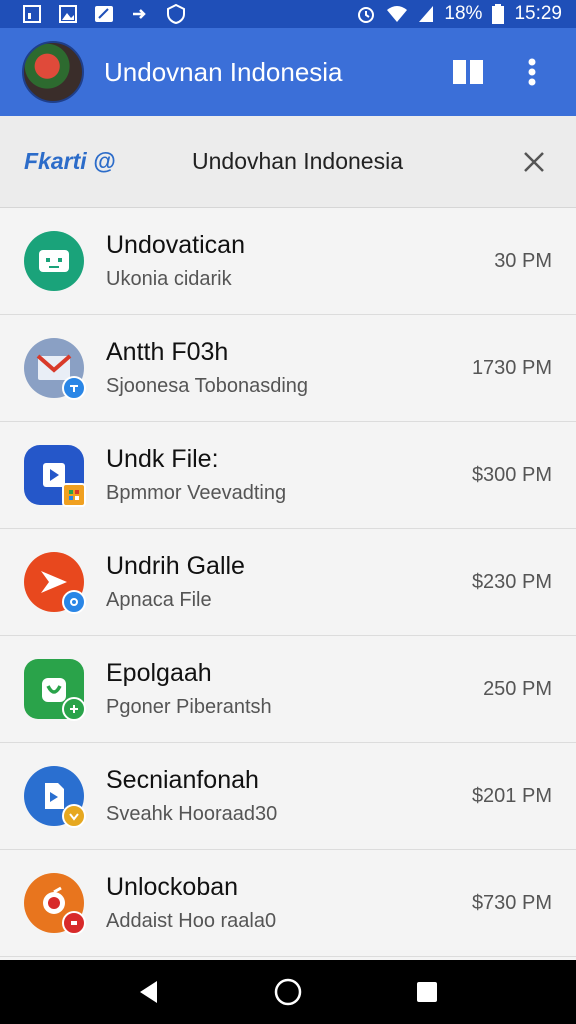 Image resolution: width=576 pixels, height=1024 pixels. I want to click on signal-icon, so click(426, 14).